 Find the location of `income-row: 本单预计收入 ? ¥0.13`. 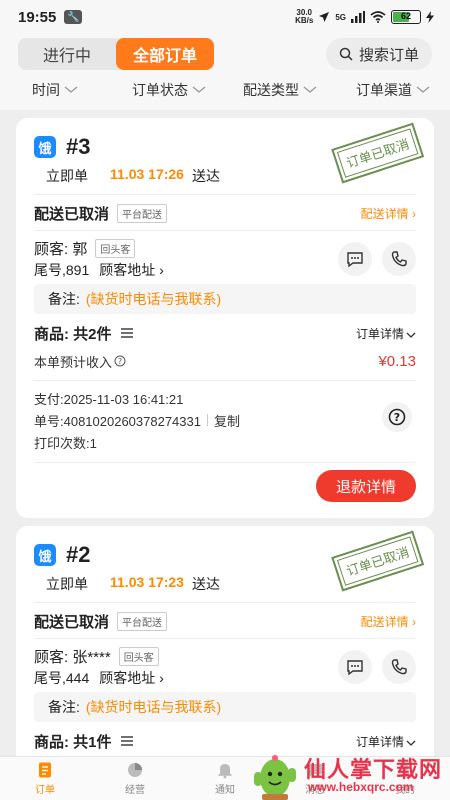

income-row: 本单预计收入 ? ¥0.13 is located at coordinates (225, 361).